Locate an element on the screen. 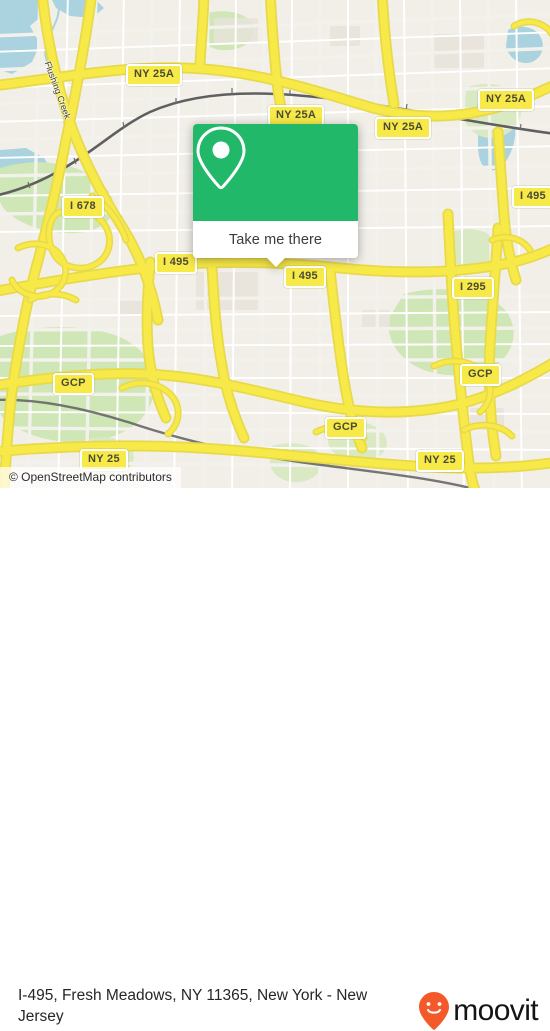  location-popup-card: Take me there is located at coordinates (275, 195).